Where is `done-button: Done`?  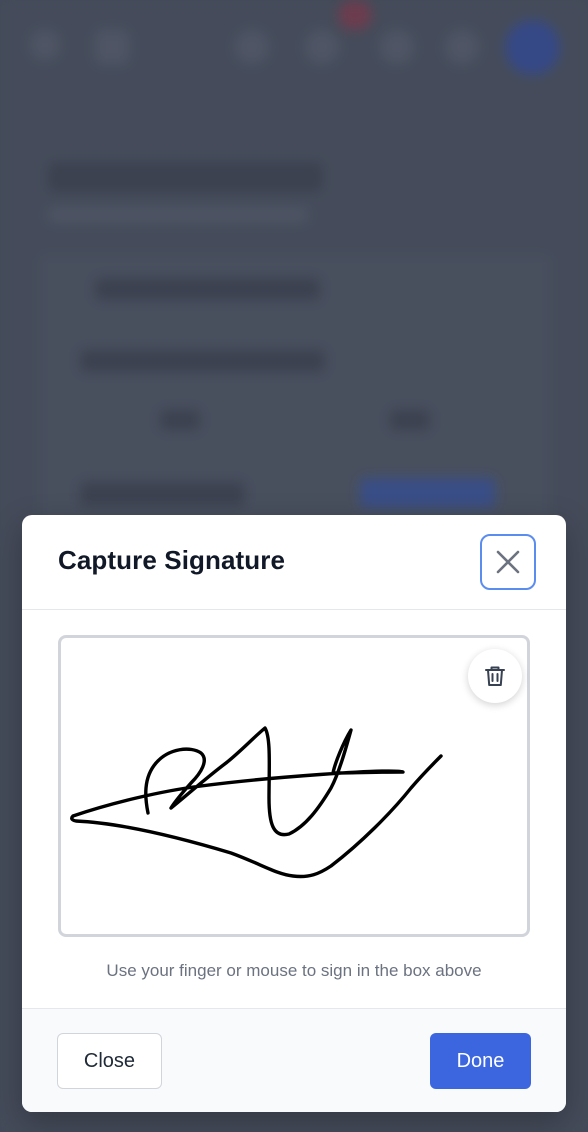 done-button: Done is located at coordinates (480, 1061).